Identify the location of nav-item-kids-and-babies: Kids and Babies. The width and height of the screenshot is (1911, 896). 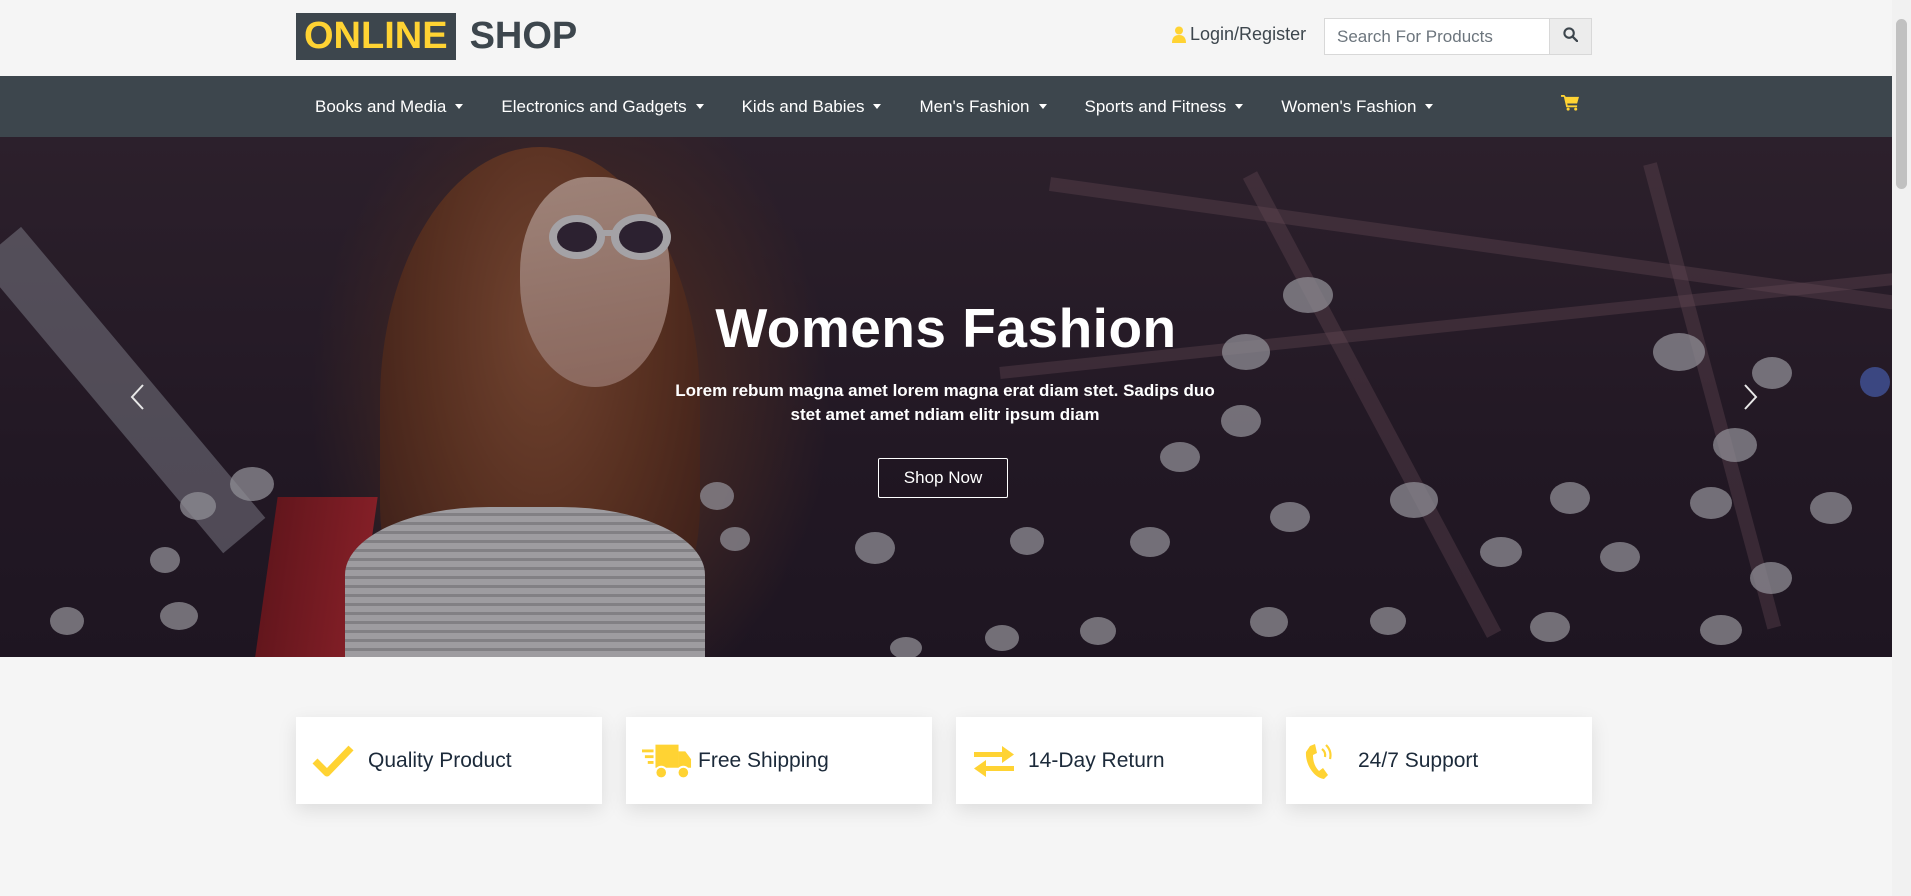
(812, 107).